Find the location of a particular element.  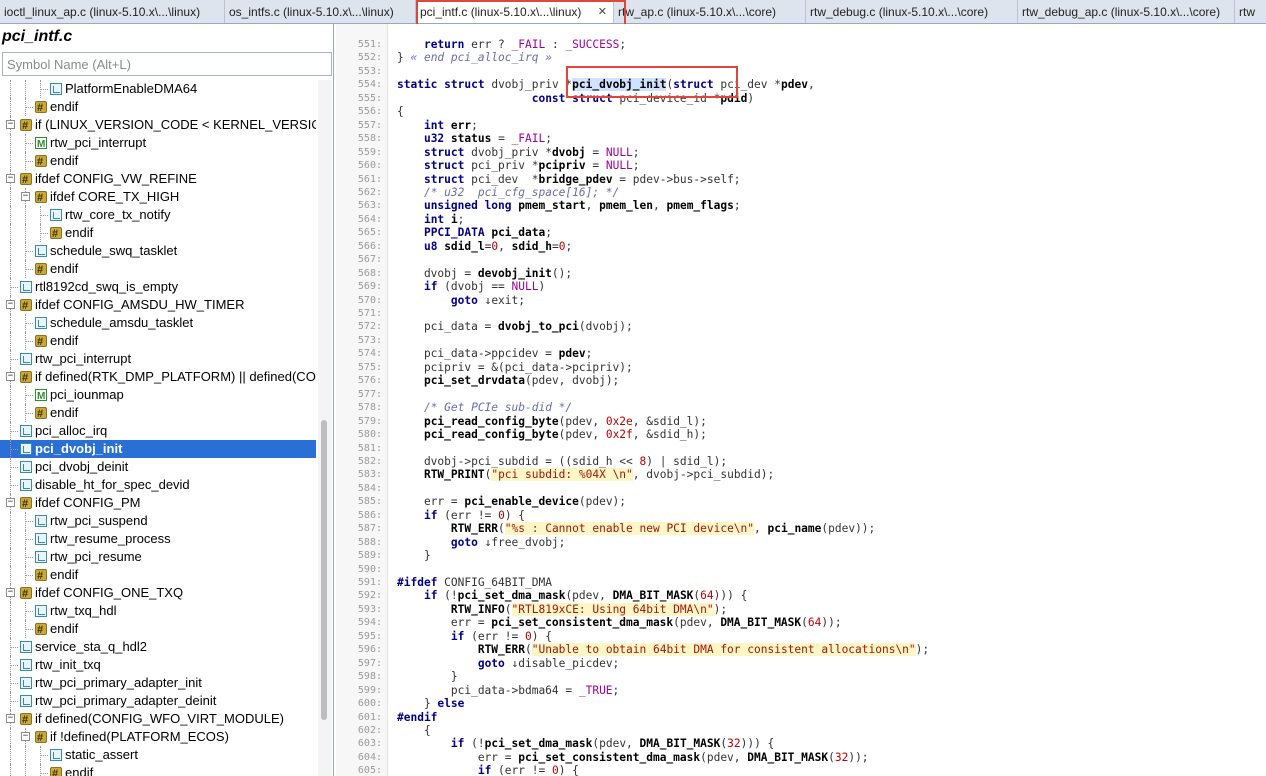

code-line: goto ↓disable_picdev; is located at coordinates (508, 663).